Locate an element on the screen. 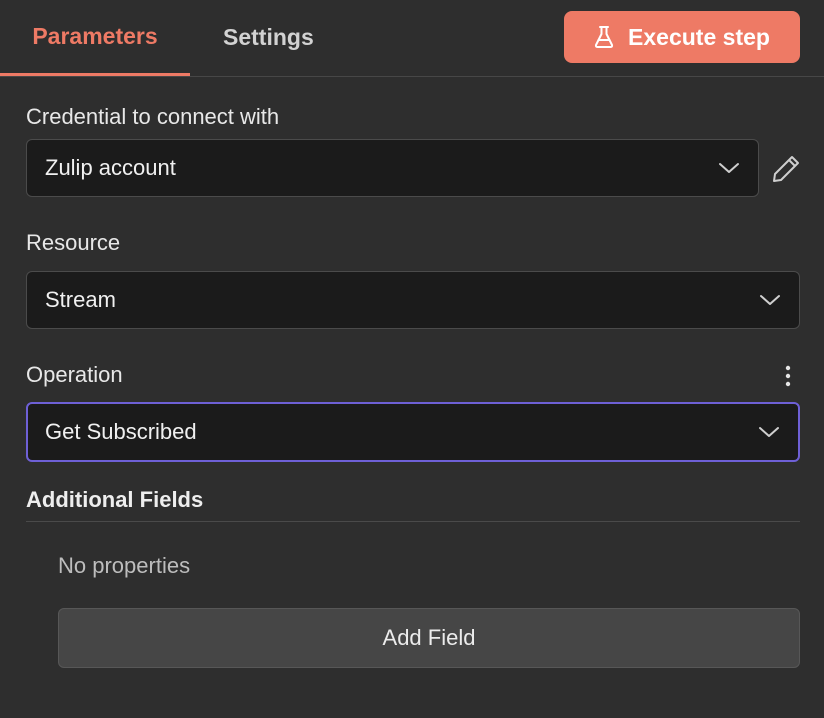 This screenshot has height=718, width=824. tab-parameters-label: Parameters is located at coordinates (95, 36).